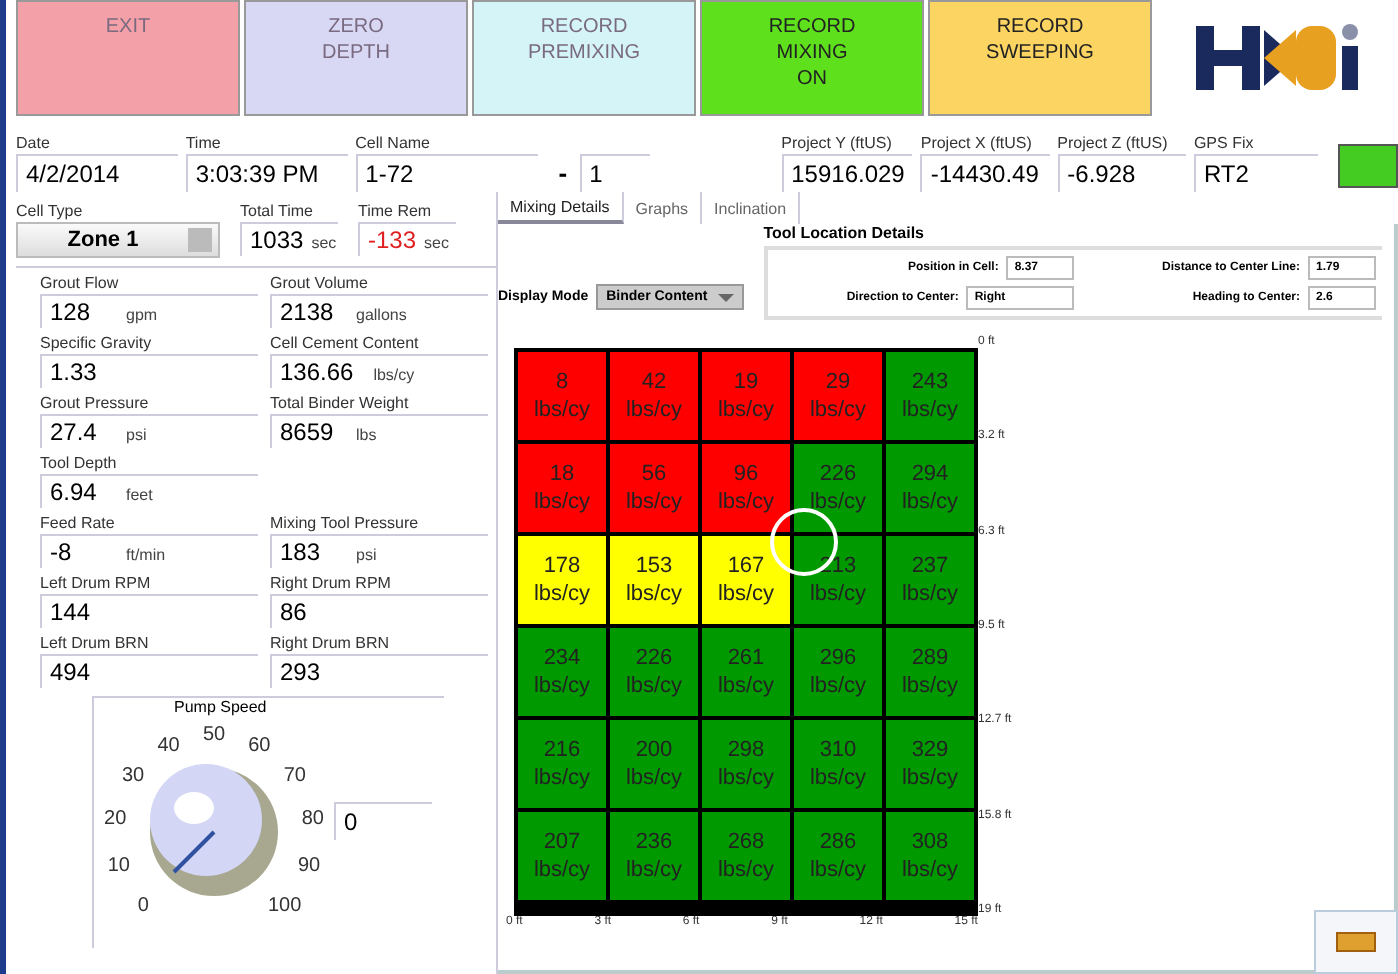 Image resolution: width=1398 pixels, height=974 pixels. What do you see at coordinates (837, 143) in the screenshot?
I see `field-label: Project Y (ftUS)` at bounding box center [837, 143].